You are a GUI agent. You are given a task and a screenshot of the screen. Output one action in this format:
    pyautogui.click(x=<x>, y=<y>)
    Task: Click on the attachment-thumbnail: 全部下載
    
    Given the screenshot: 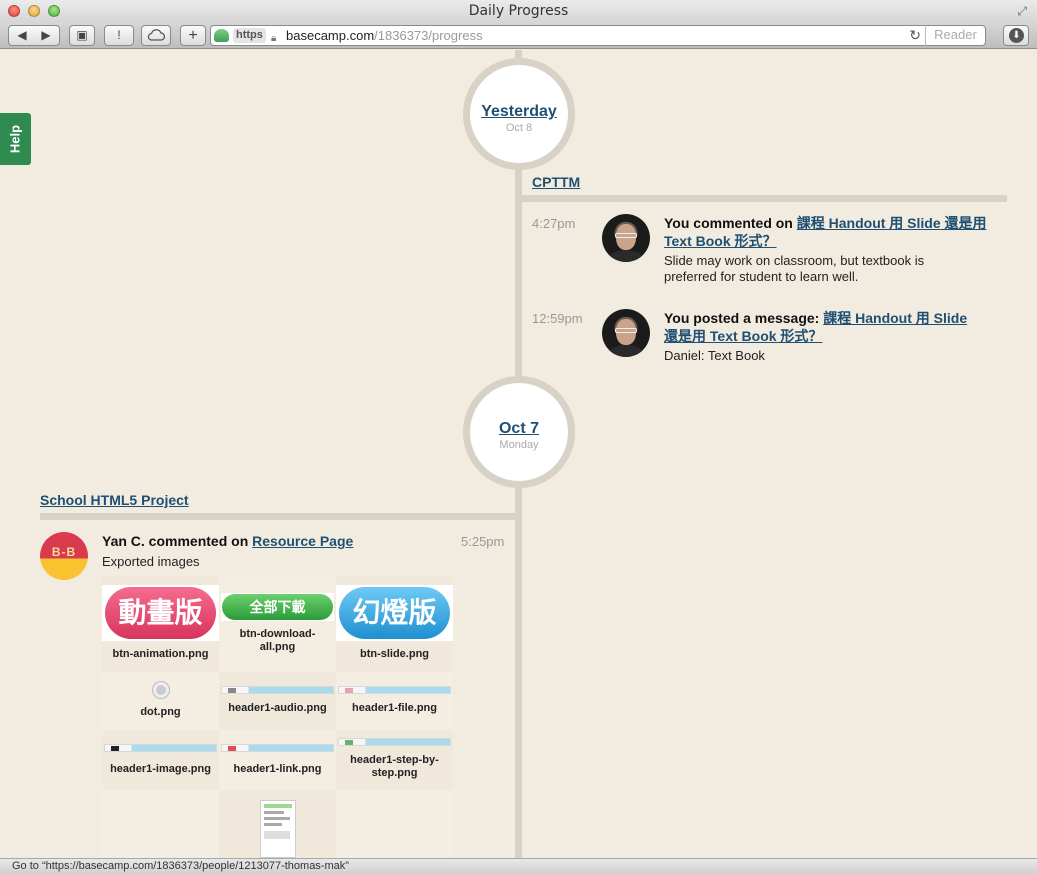 What is the action you would take?
    pyautogui.click(x=277, y=607)
    